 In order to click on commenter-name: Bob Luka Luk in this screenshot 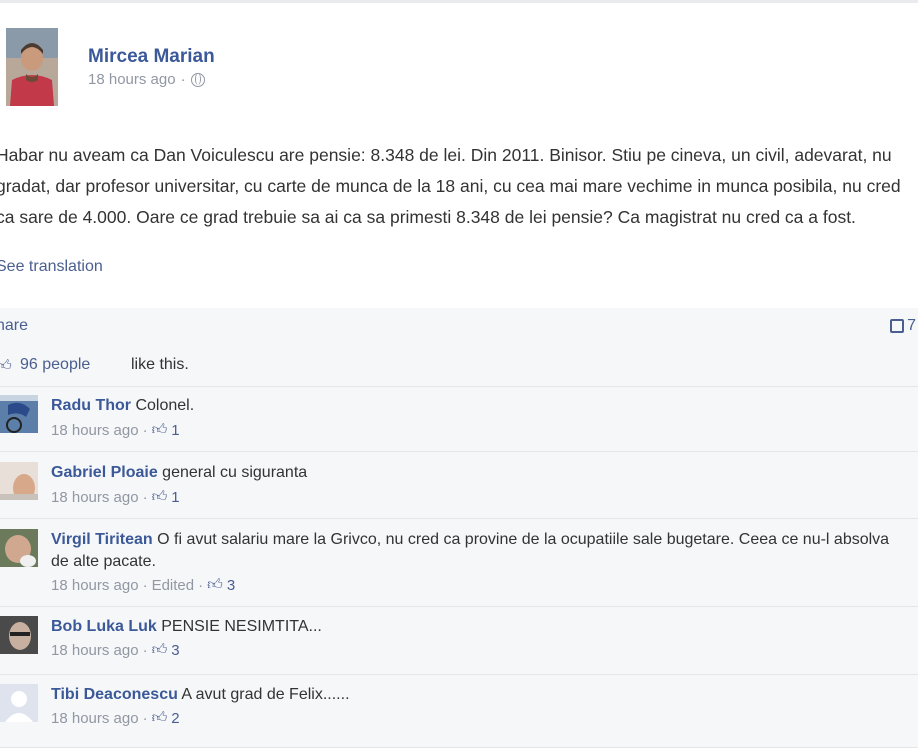, I will do `click(104, 626)`.